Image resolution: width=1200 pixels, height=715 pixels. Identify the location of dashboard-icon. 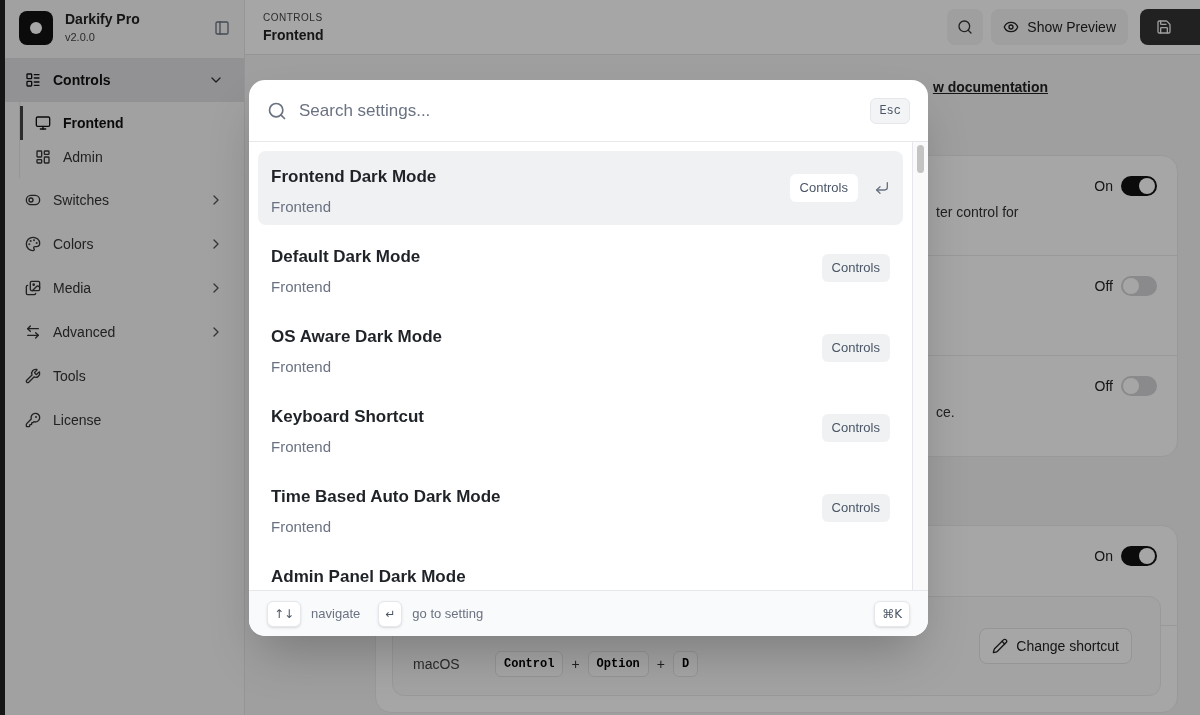
(43, 157).